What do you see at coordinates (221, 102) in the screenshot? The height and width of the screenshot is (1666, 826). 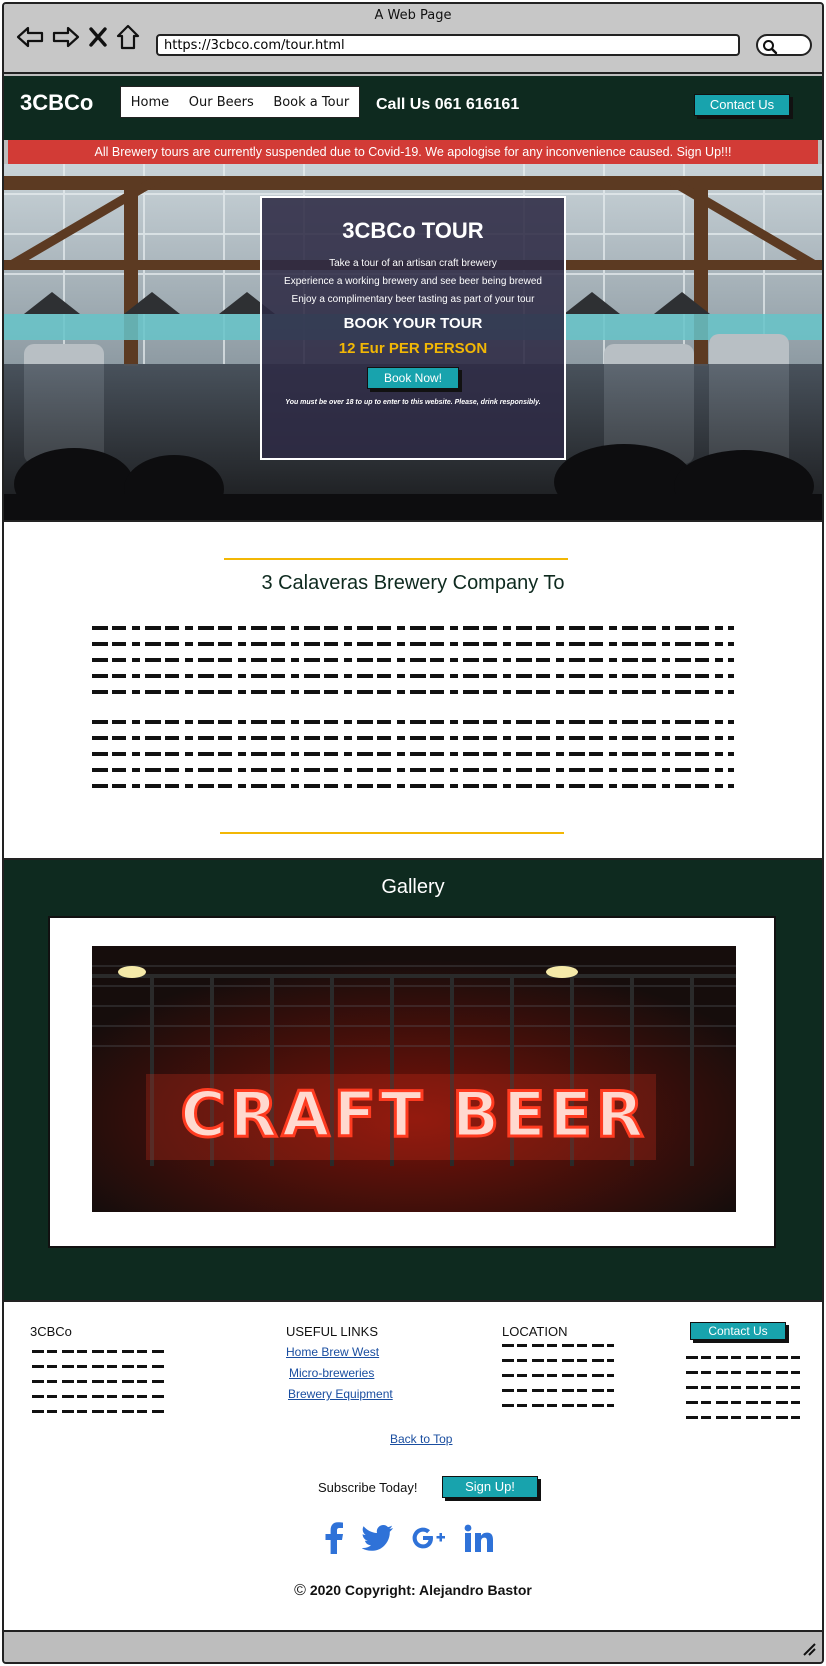 I see `nav-our-beers: Our Beers` at bounding box center [221, 102].